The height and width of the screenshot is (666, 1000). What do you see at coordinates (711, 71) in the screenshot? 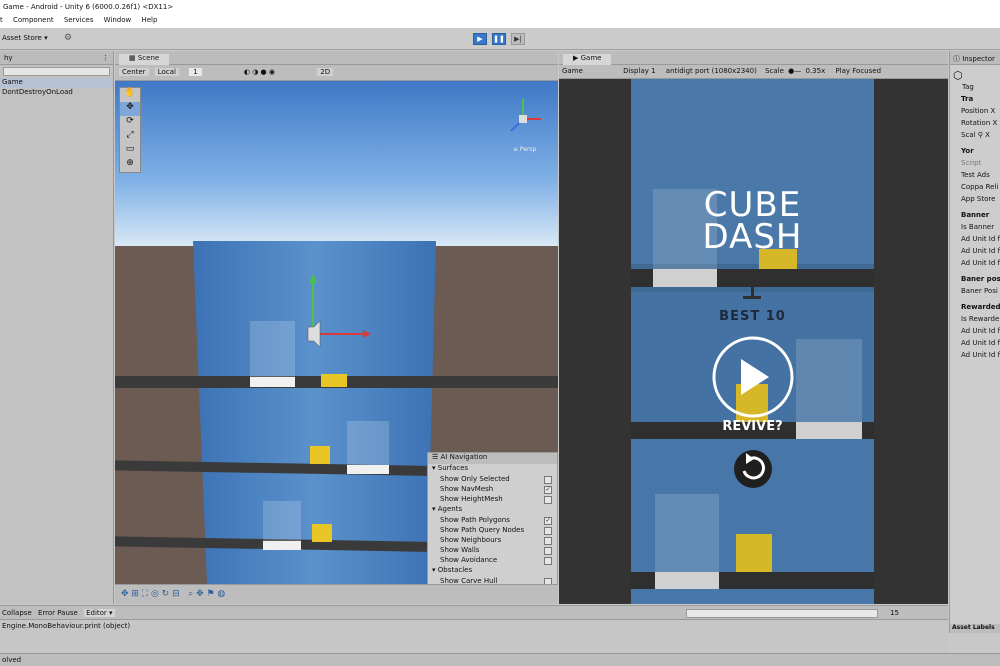
I see `resolution-dropdown: antidigt port (1080x2340)` at bounding box center [711, 71].